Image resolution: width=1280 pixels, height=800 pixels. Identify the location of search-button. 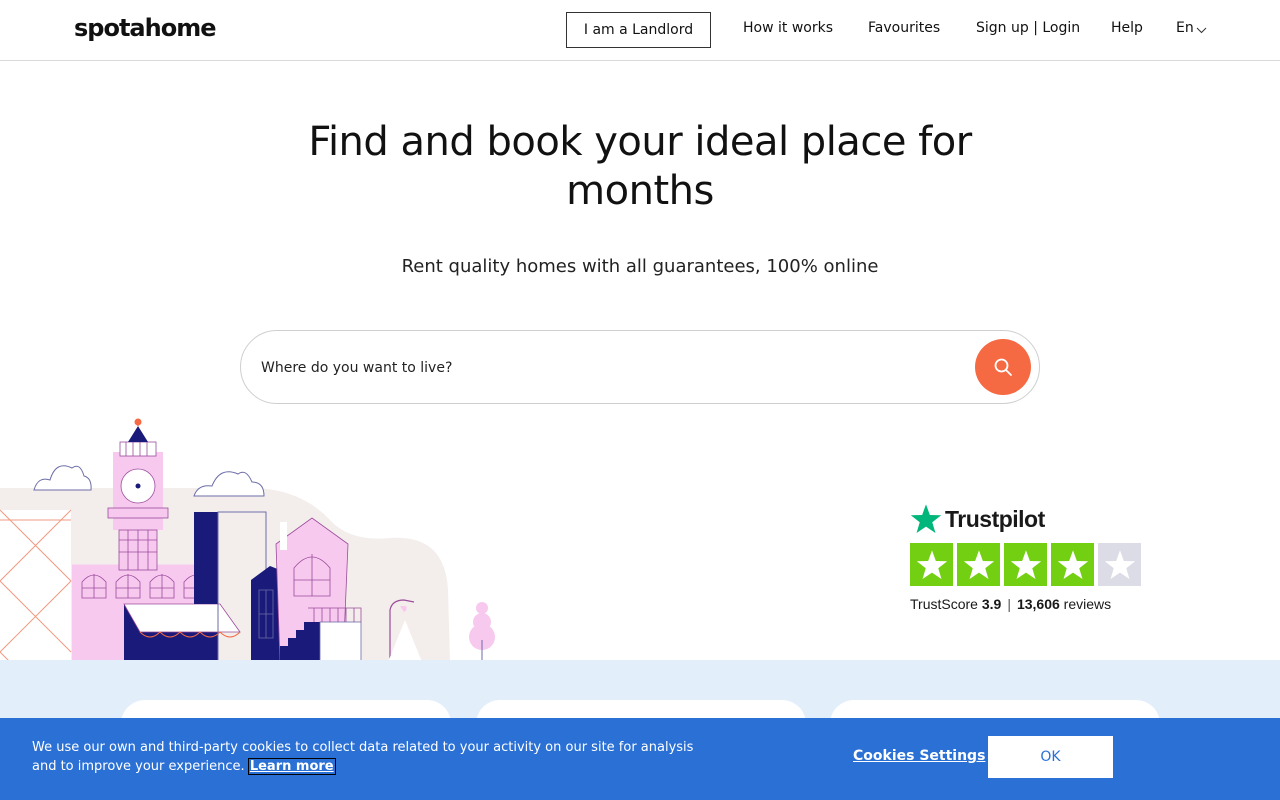
(1003, 367).